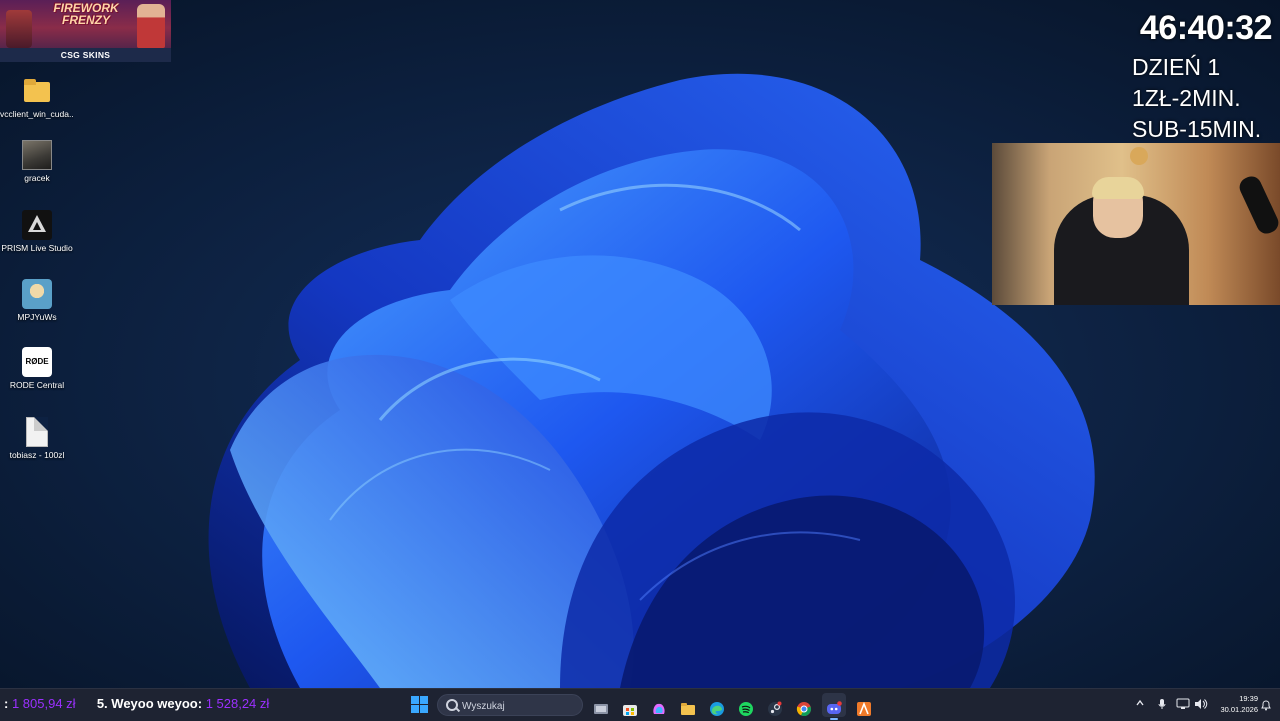  What do you see at coordinates (151, 26) in the screenshot?
I see `banner-character-right` at bounding box center [151, 26].